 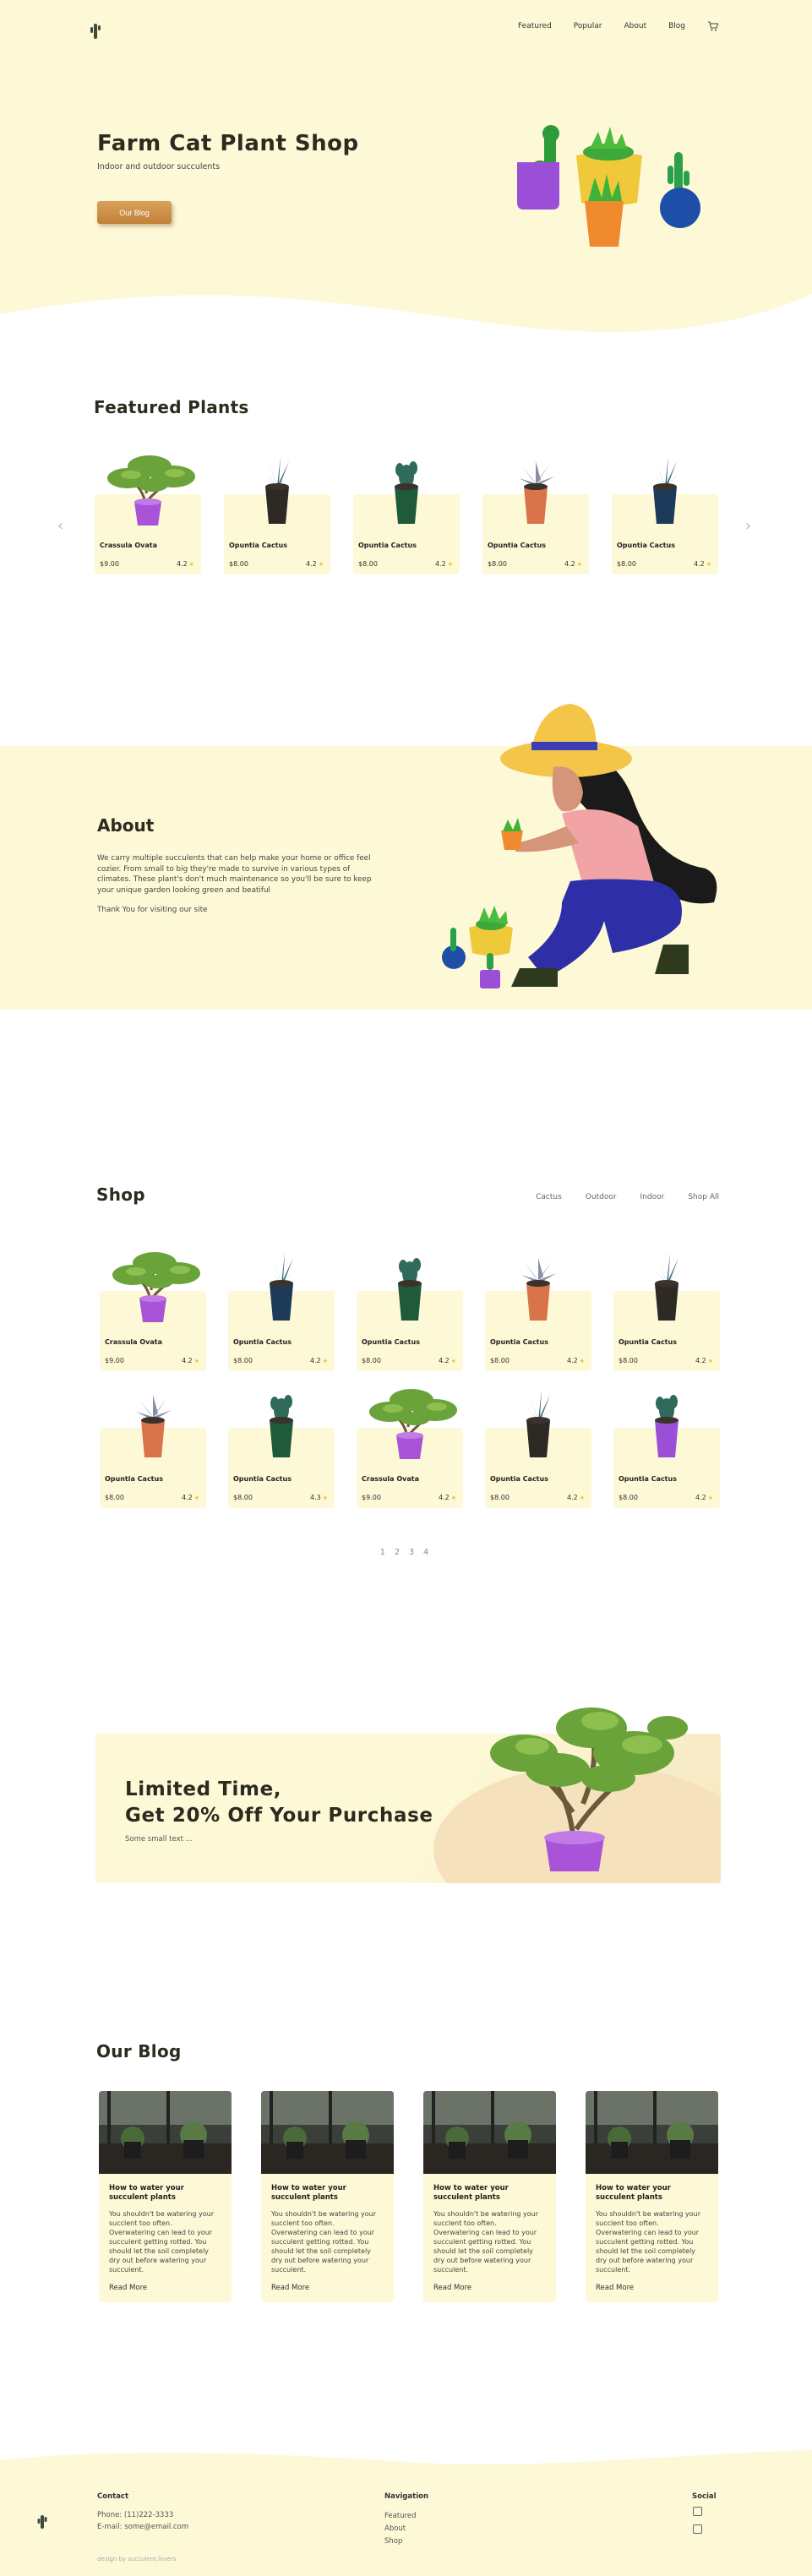 I want to click on promo-line-1: Limited Time,, so click(x=203, y=1789).